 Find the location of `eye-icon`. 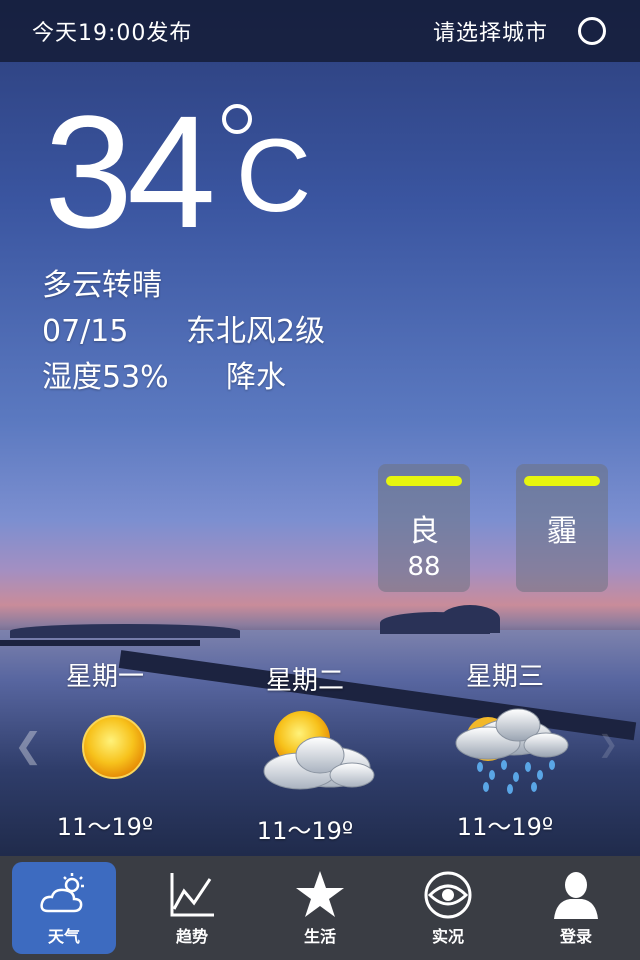

eye-icon is located at coordinates (448, 895).